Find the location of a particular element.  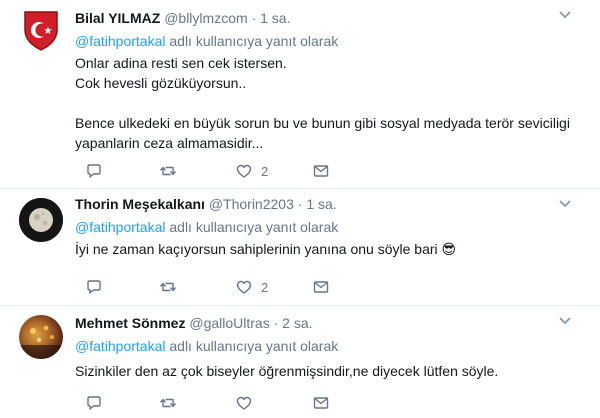

moon-image is located at coordinates (41, 220).